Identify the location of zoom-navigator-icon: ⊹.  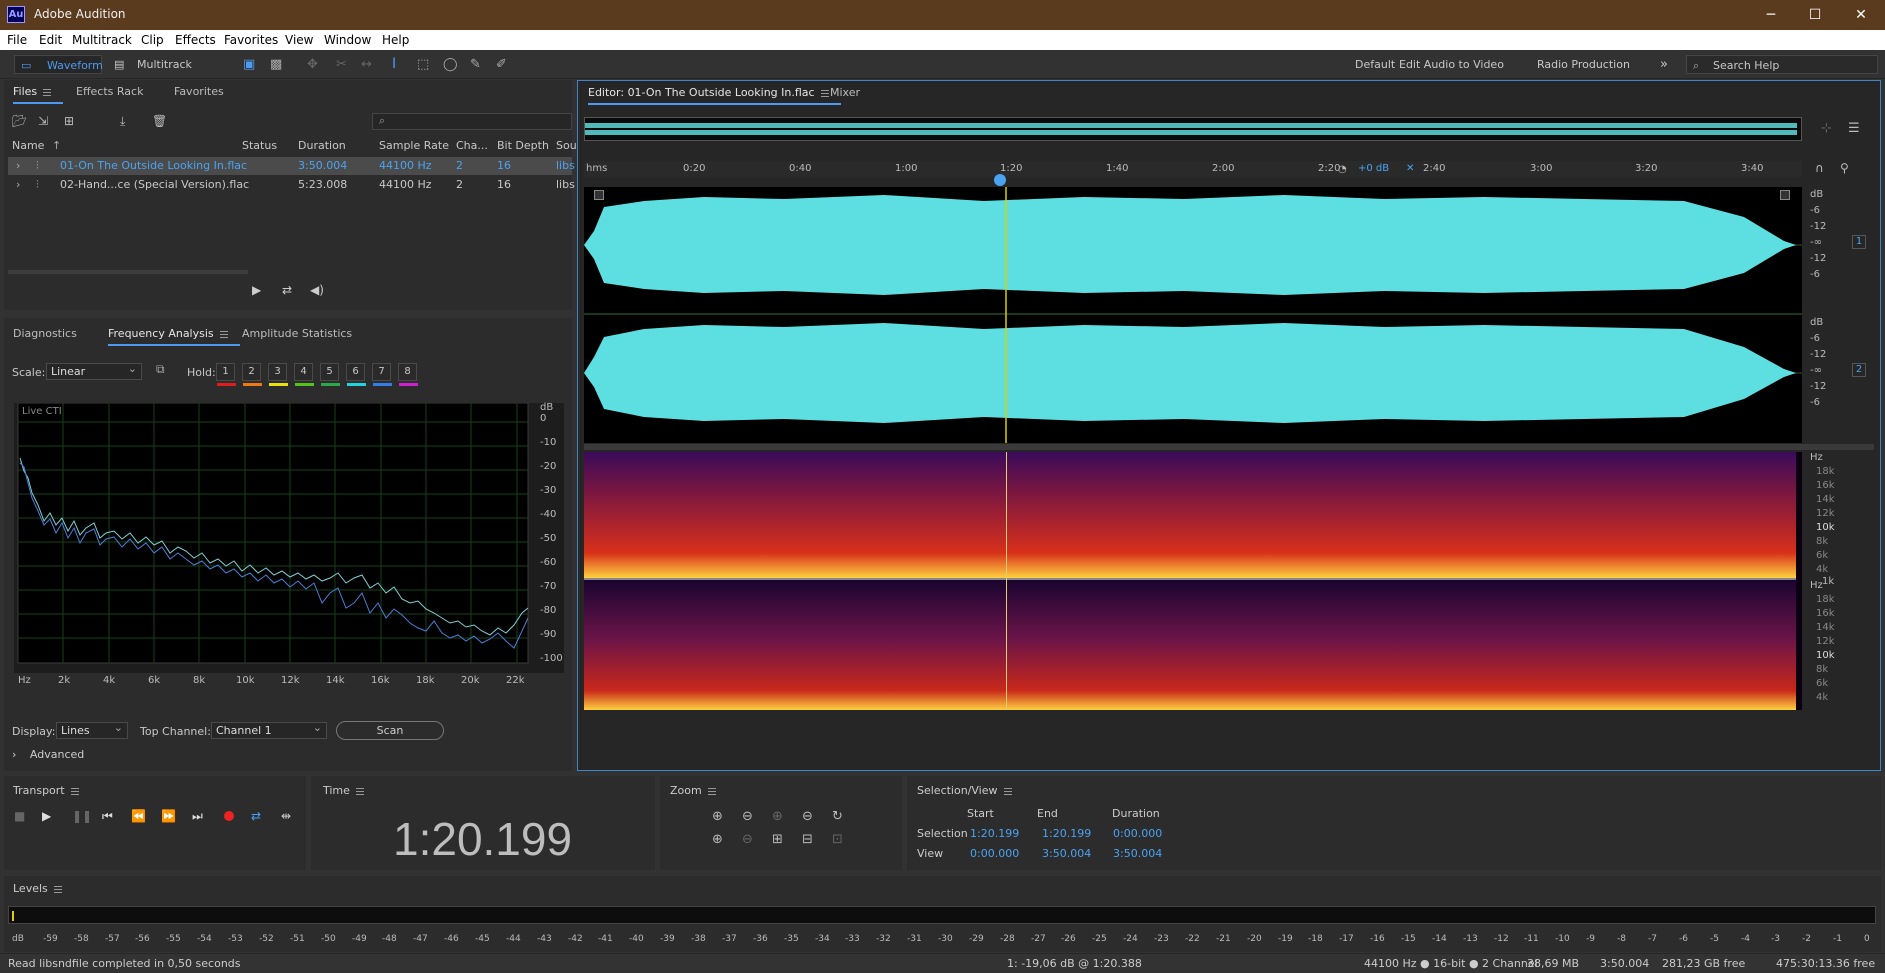
(1826, 128).